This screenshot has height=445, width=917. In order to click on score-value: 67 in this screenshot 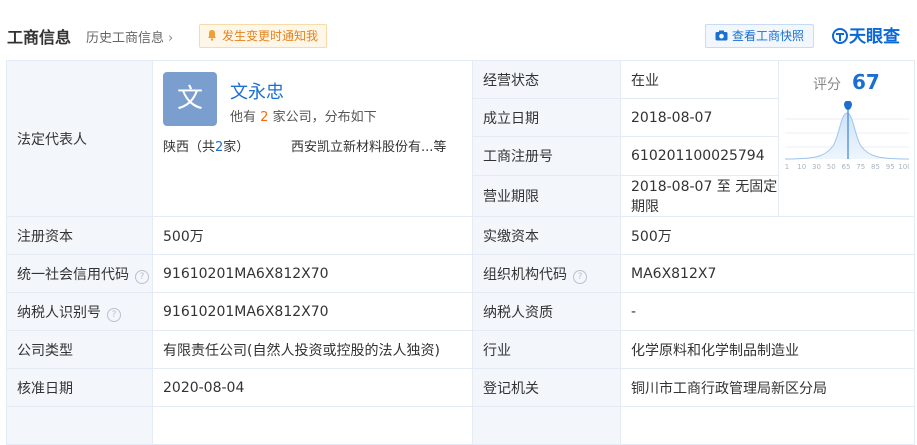, I will do `click(866, 82)`.